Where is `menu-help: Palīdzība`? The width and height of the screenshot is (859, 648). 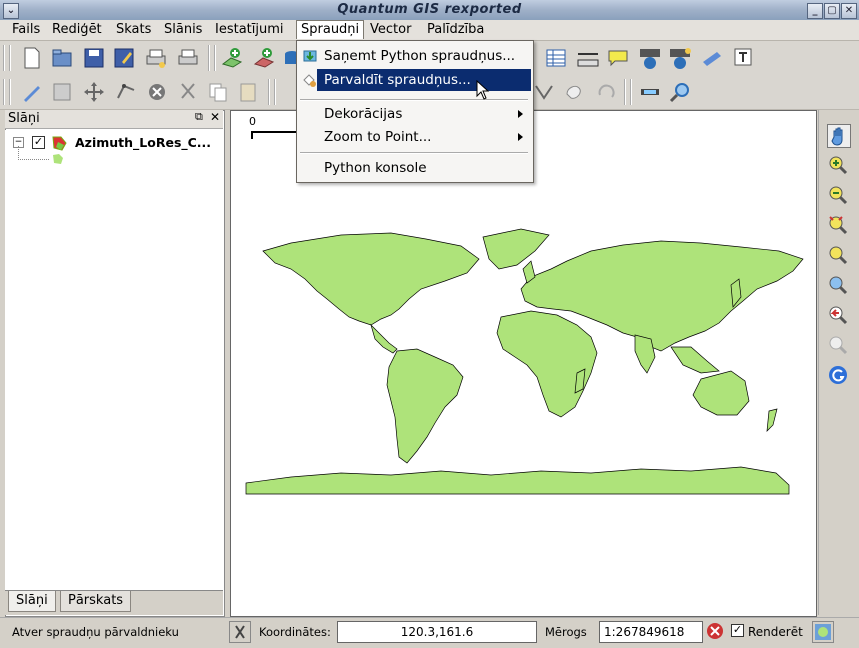
menu-help: Palīdzība is located at coordinates (455, 30).